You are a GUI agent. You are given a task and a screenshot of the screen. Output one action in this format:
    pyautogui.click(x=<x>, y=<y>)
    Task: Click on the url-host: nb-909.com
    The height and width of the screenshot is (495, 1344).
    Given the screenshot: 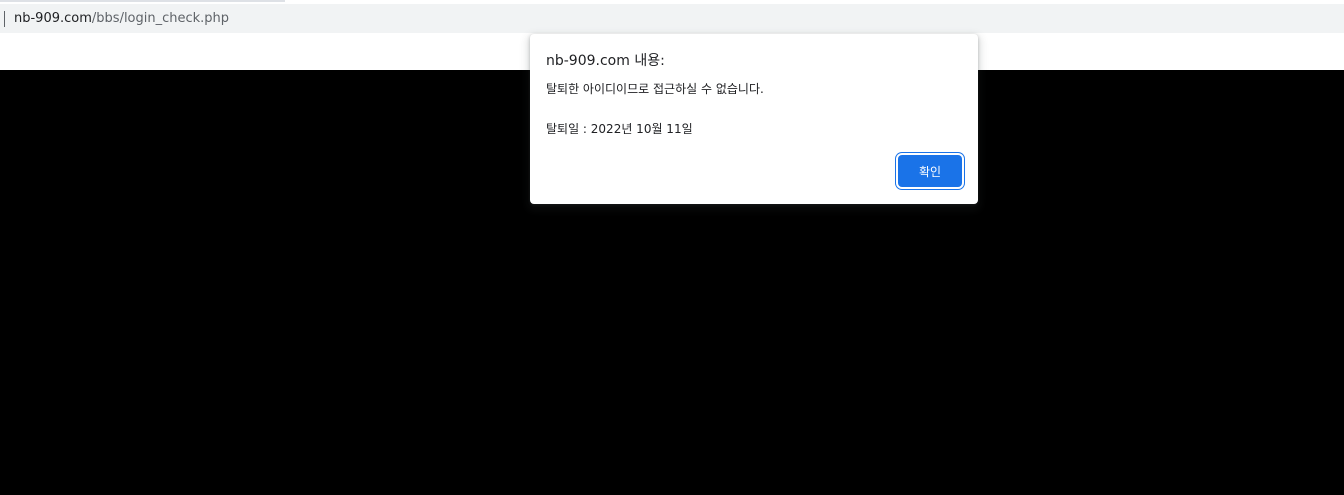 What is the action you would take?
    pyautogui.click(x=53, y=18)
    